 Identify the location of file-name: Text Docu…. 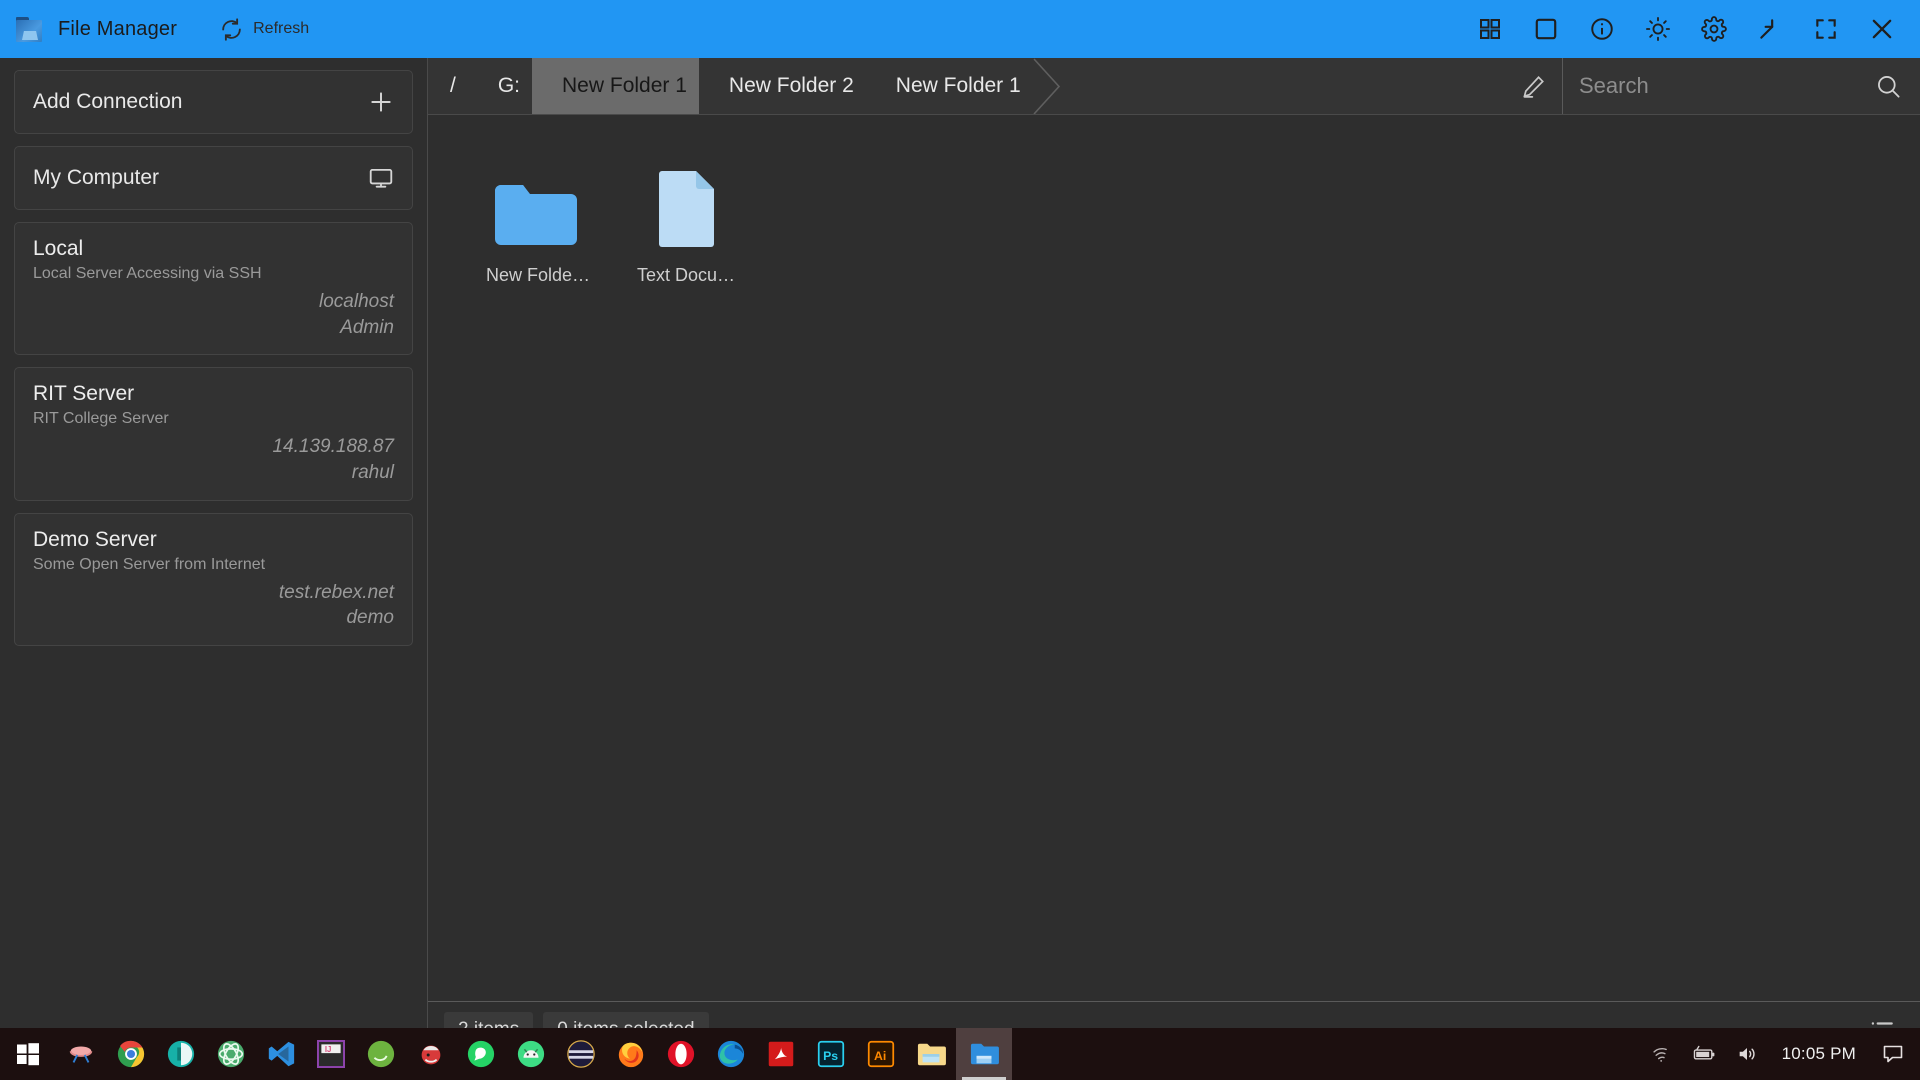
(686, 275).